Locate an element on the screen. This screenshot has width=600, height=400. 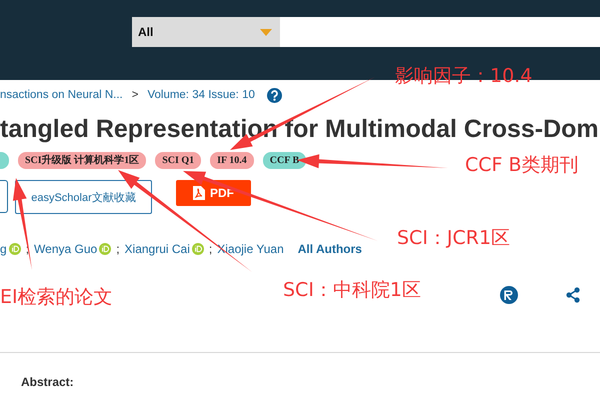
all-authors-link: All Authors is located at coordinates (330, 249).